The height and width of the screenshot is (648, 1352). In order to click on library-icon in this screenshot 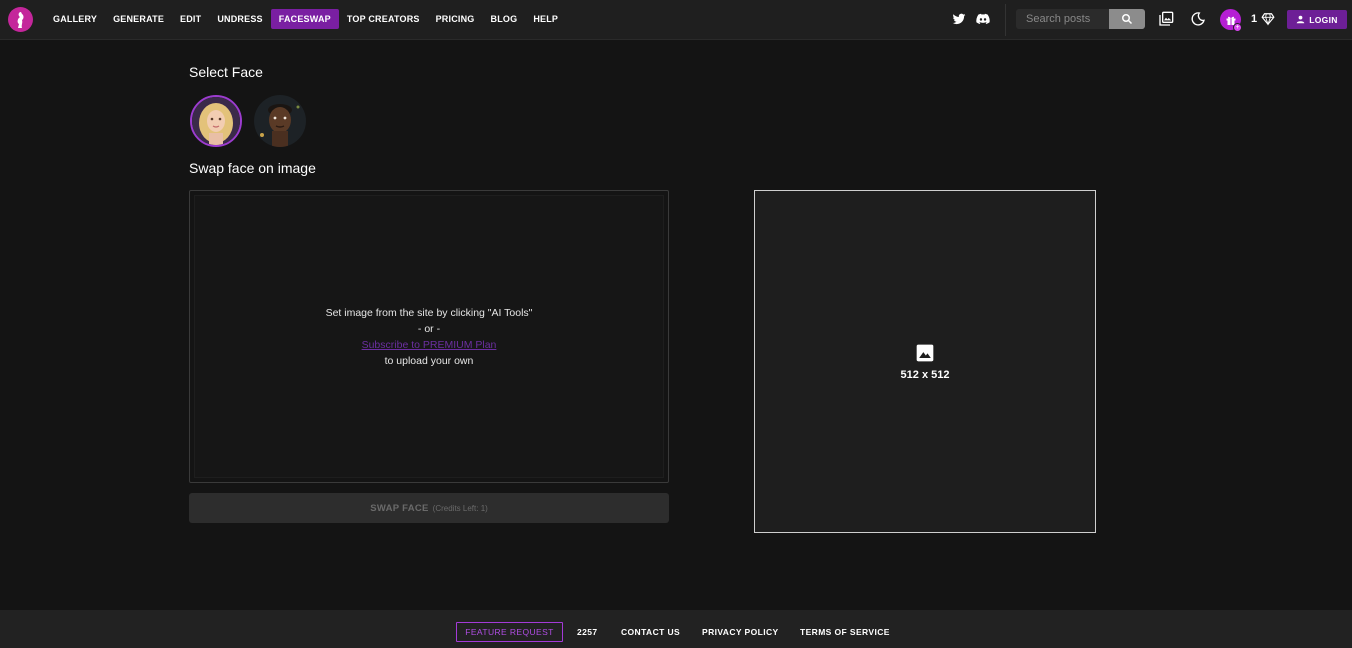, I will do `click(1166, 19)`.